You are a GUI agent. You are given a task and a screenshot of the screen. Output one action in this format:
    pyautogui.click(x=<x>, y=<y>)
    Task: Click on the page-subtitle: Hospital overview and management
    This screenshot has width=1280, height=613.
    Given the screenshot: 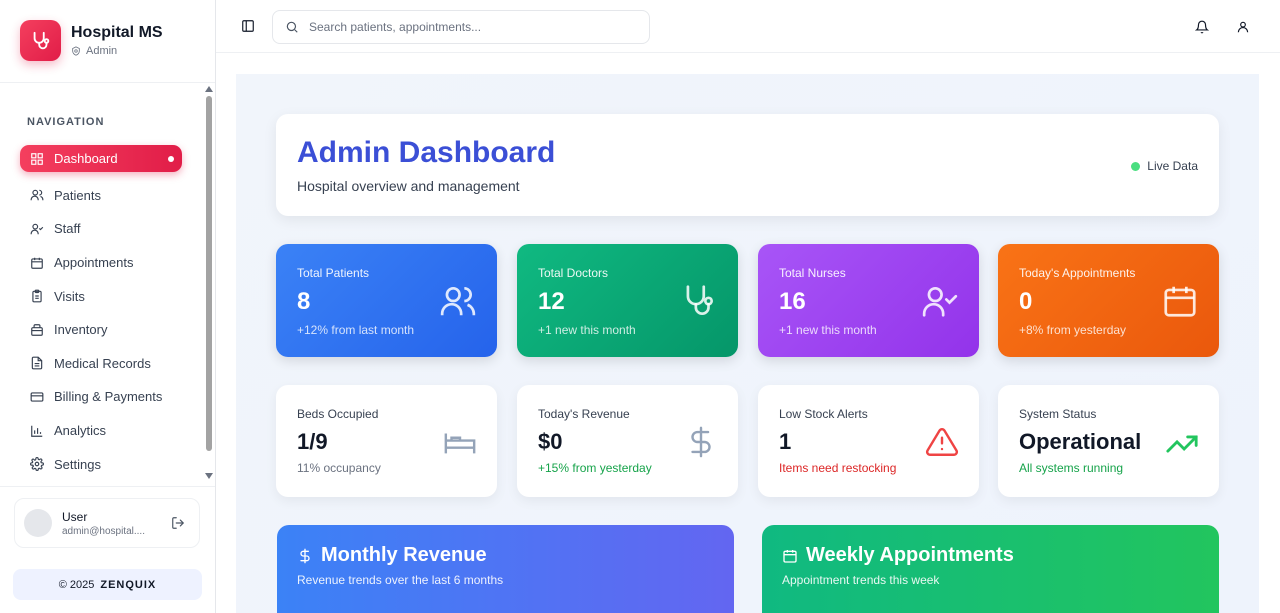 What is the action you would take?
    pyautogui.click(x=408, y=186)
    